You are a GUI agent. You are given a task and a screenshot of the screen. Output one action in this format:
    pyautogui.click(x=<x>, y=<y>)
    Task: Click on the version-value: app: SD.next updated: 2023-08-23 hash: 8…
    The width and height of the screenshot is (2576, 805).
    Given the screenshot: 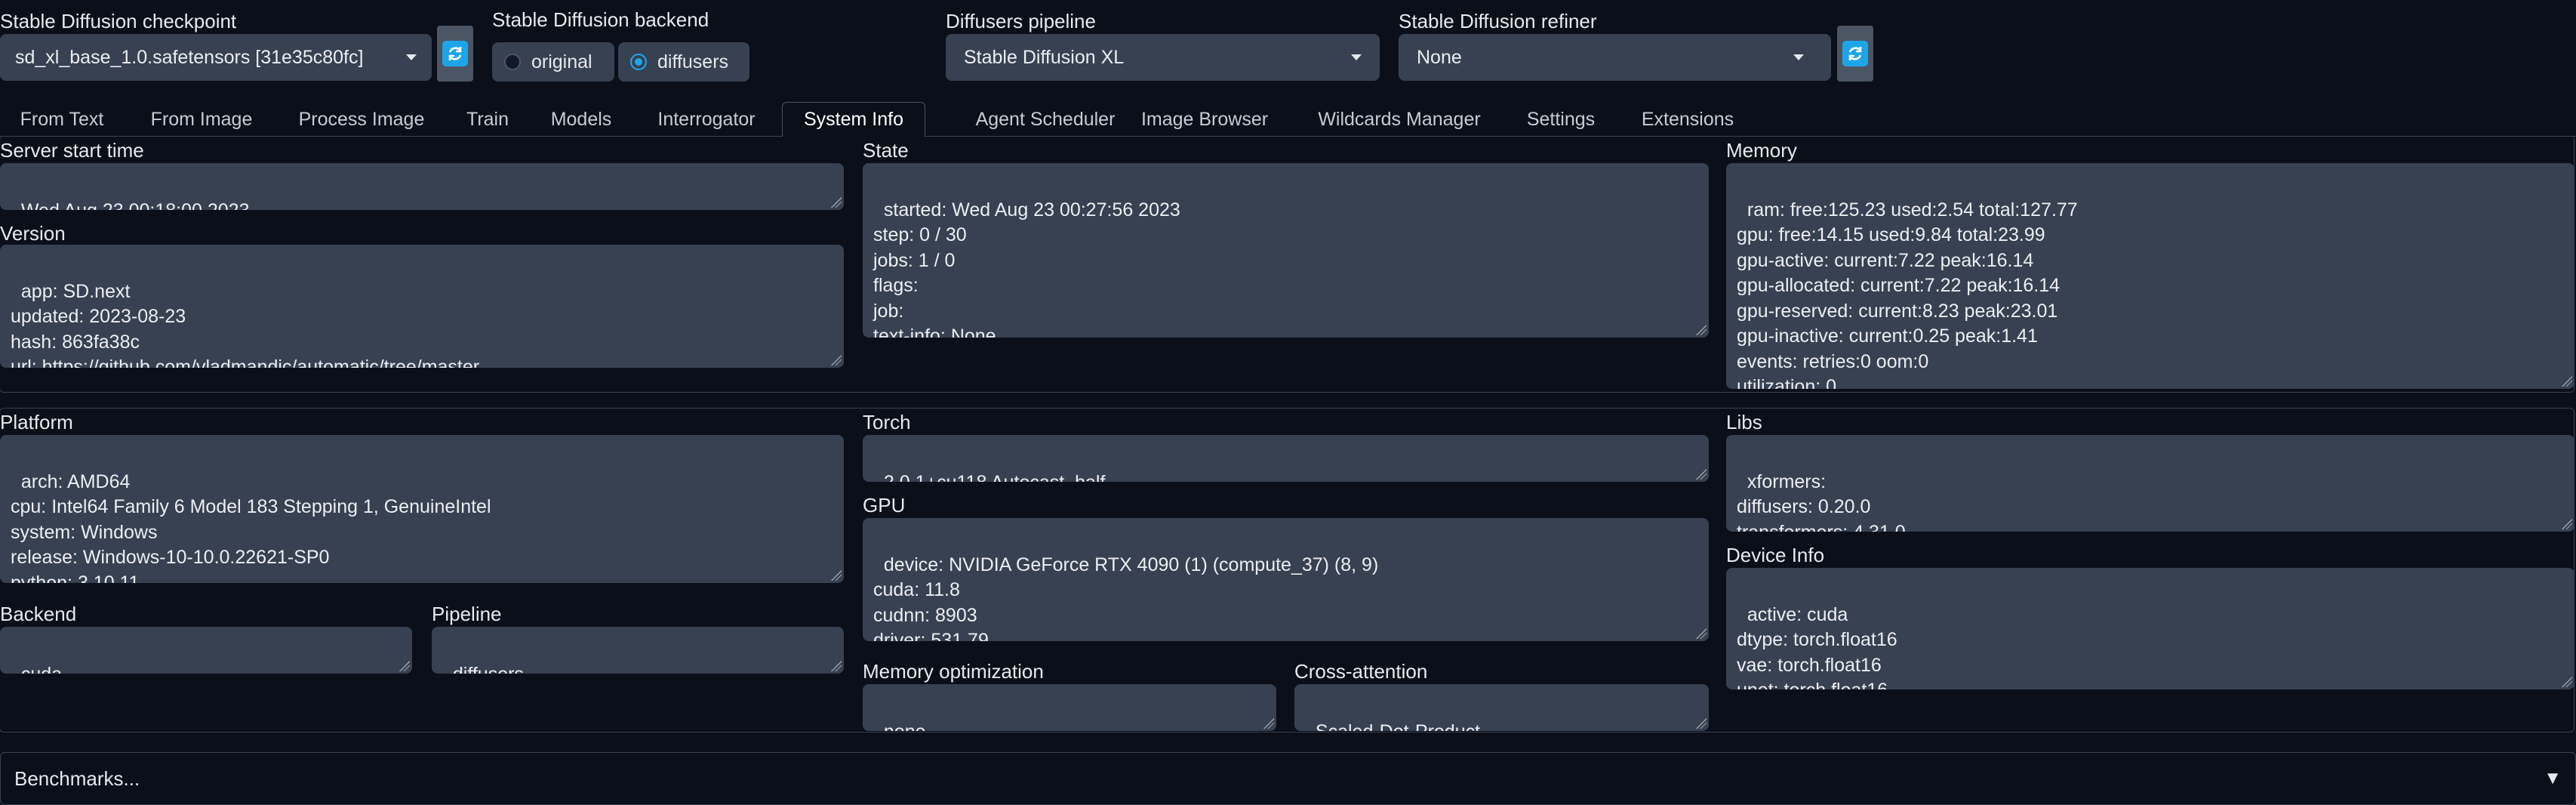 What is the action you would take?
    pyautogui.click(x=245, y=324)
    